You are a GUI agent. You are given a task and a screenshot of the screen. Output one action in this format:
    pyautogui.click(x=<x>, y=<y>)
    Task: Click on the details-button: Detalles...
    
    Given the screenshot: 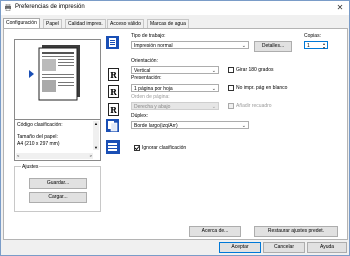 What is the action you would take?
    pyautogui.click(x=273, y=46)
    